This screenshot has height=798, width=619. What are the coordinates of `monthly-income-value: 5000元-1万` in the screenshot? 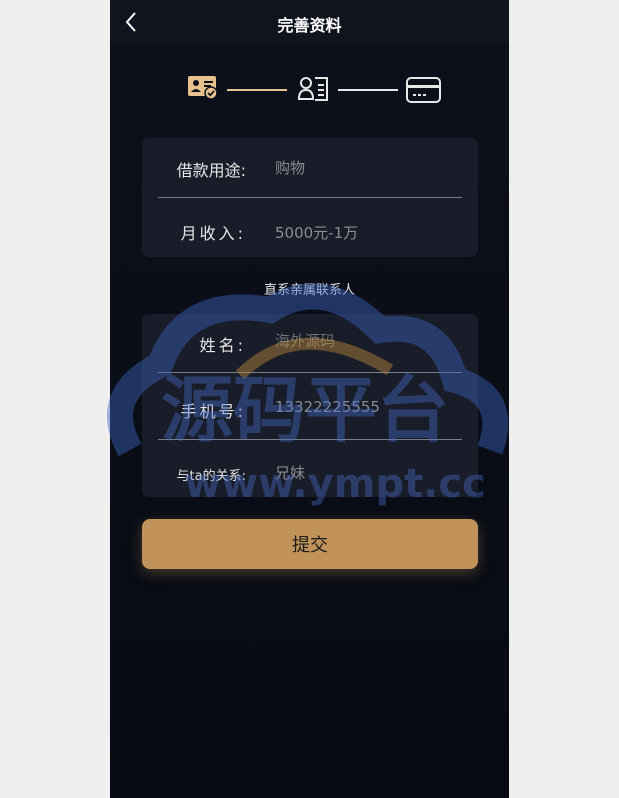 It's located at (370, 232).